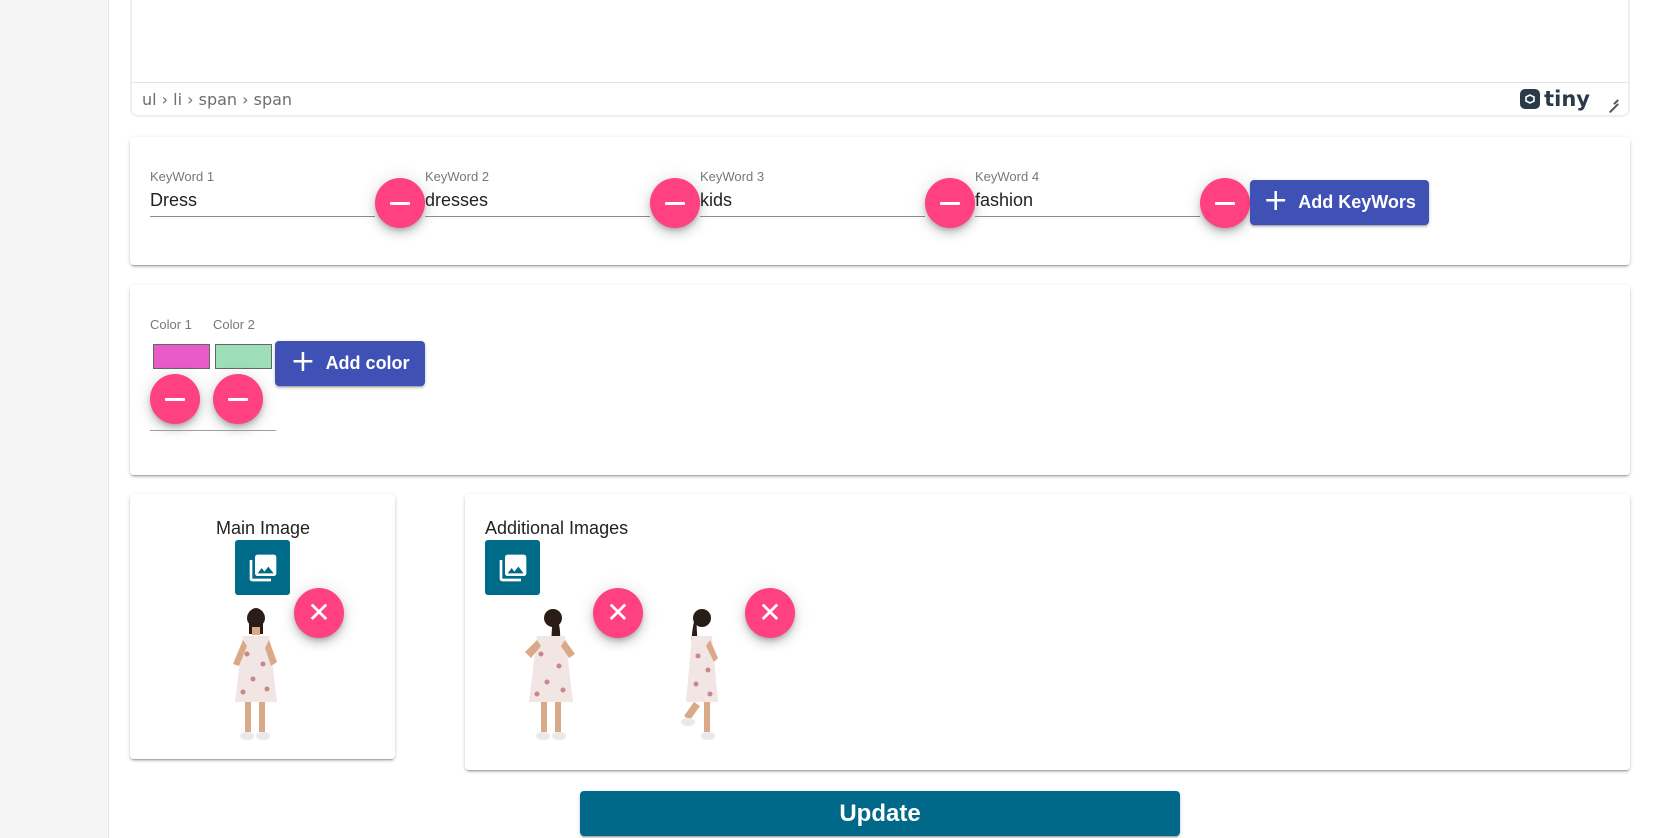 Image resolution: width=1679 pixels, height=838 pixels. Describe the element at coordinates (234, 324) in the screenshot. I see `color-label: Color 2` at that location.